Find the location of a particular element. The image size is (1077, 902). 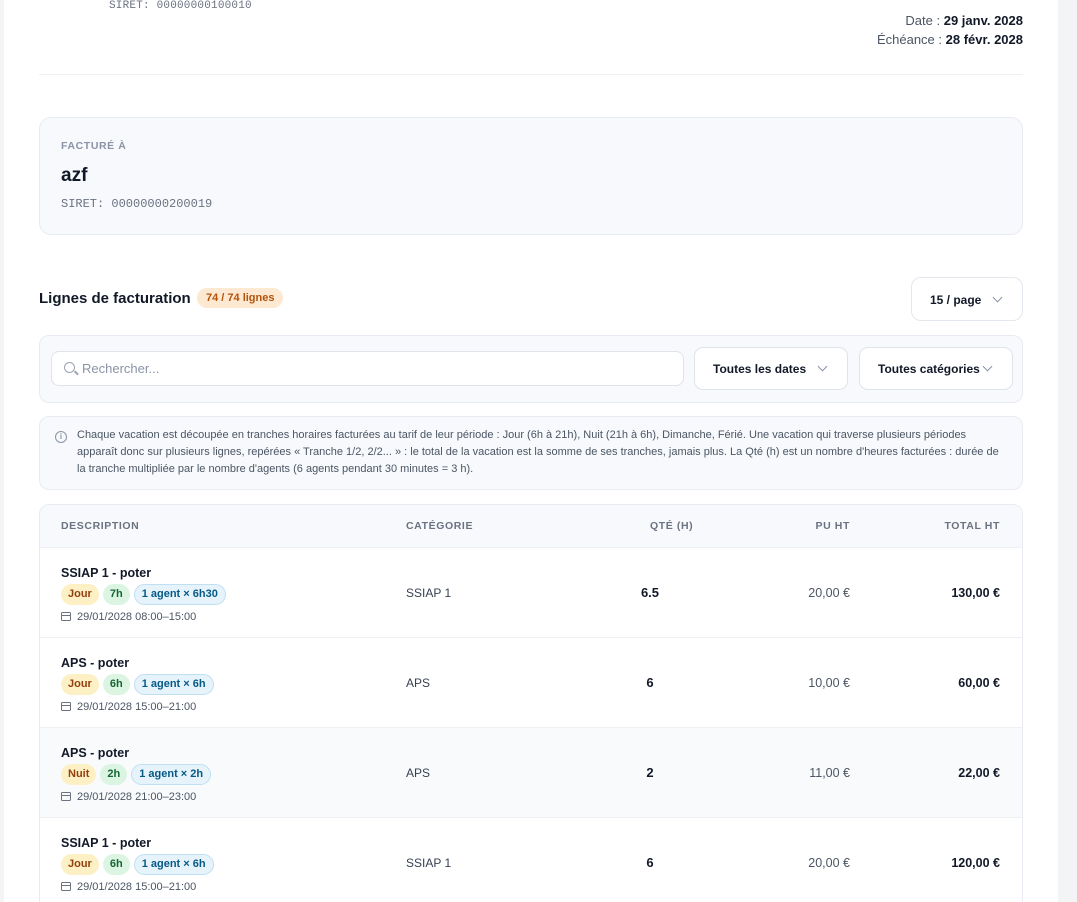

per-page-select: 15 / page is located at coordinates (967, 299).